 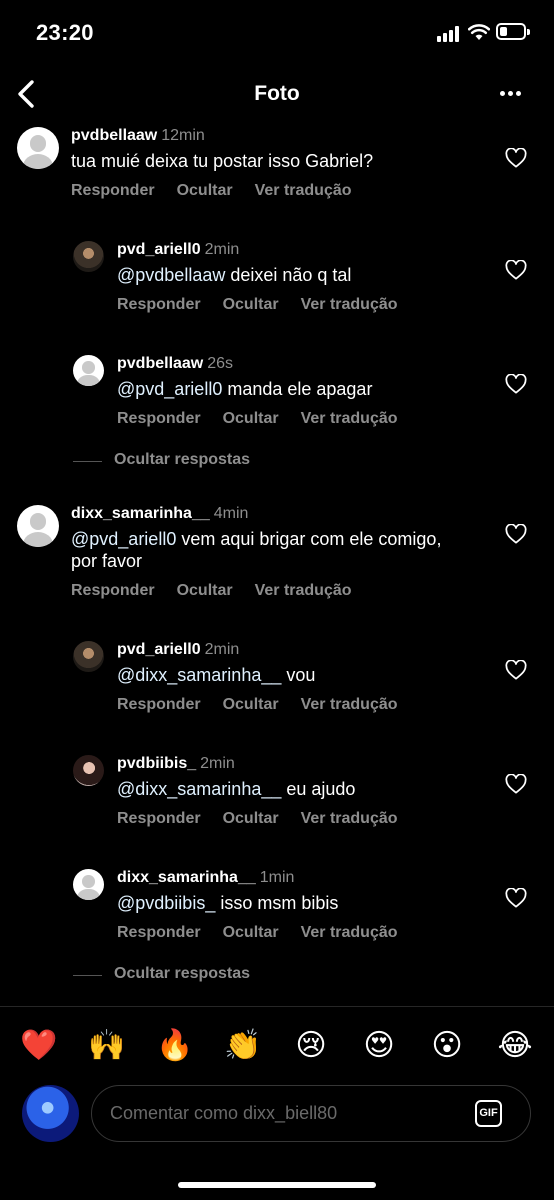 I want to click on ellipsis-icon, so click(x=511, y=93).